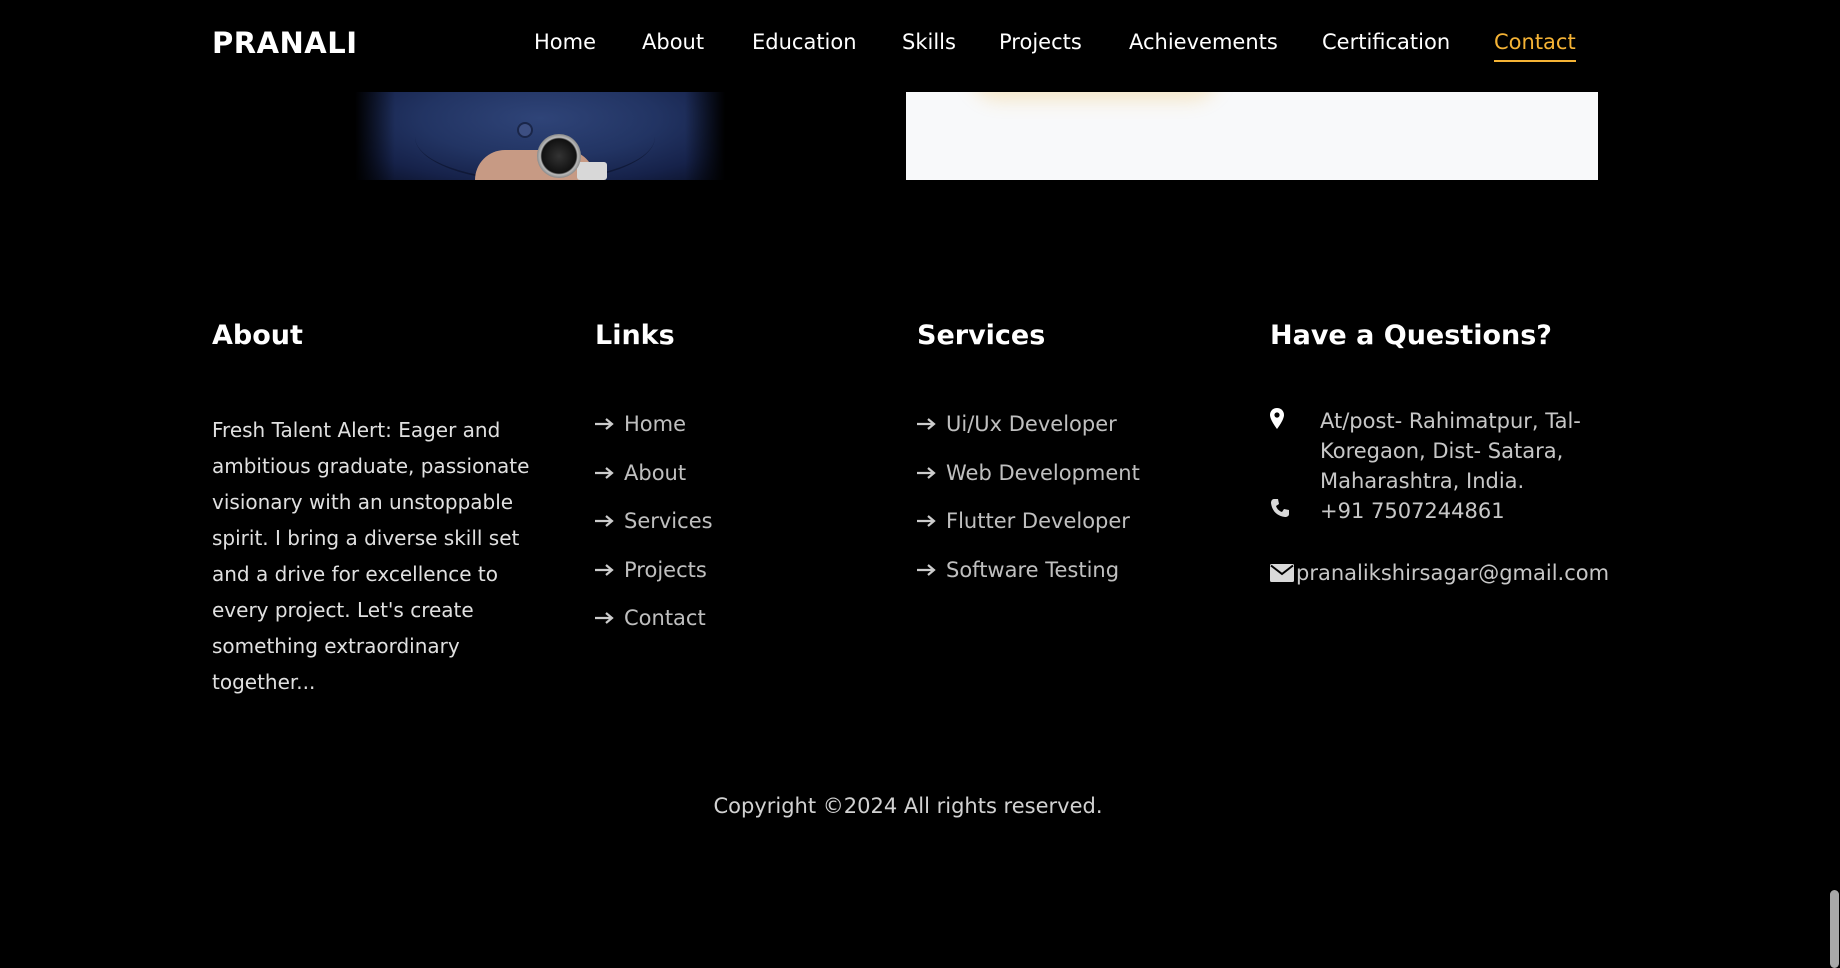 This screenshot has width=1840, height=968. I want to click on phone-row: +91 7507244861, so click(1387, 511).